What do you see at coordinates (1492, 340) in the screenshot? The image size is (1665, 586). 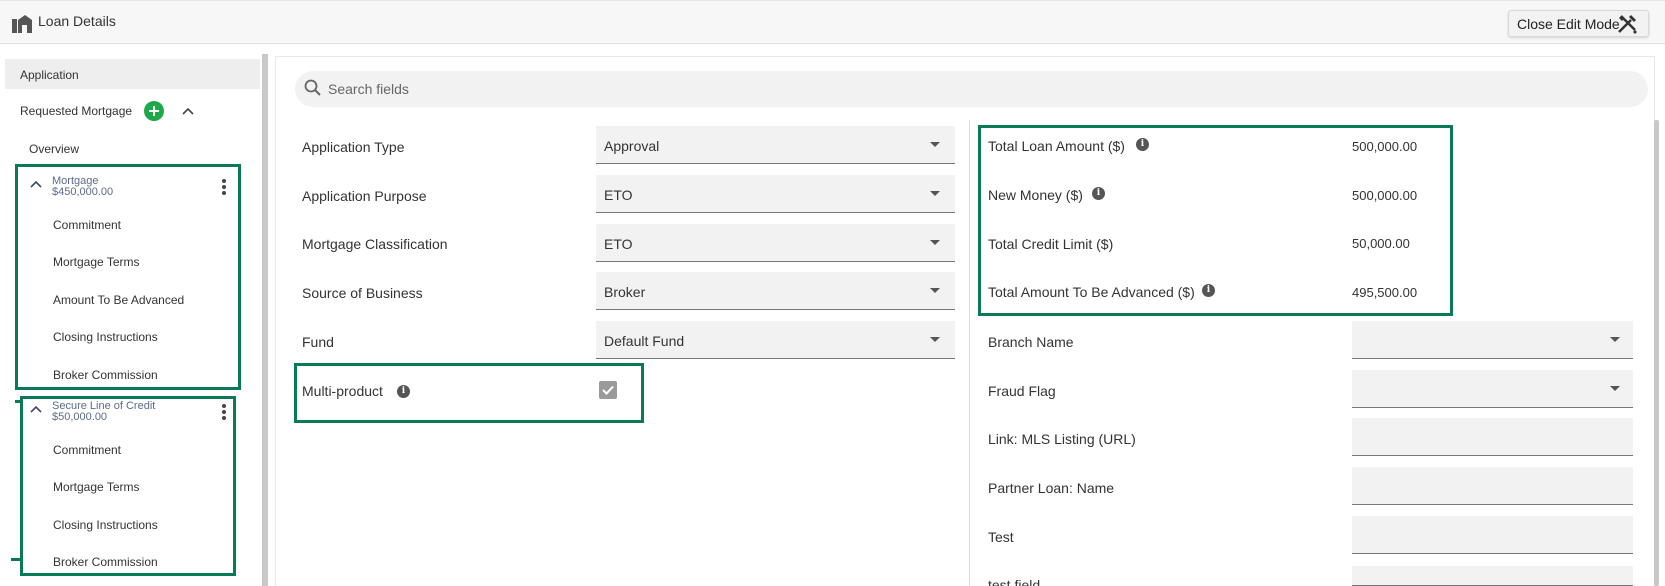 I see `branch-name-select` at bounding box center [1492, 340].